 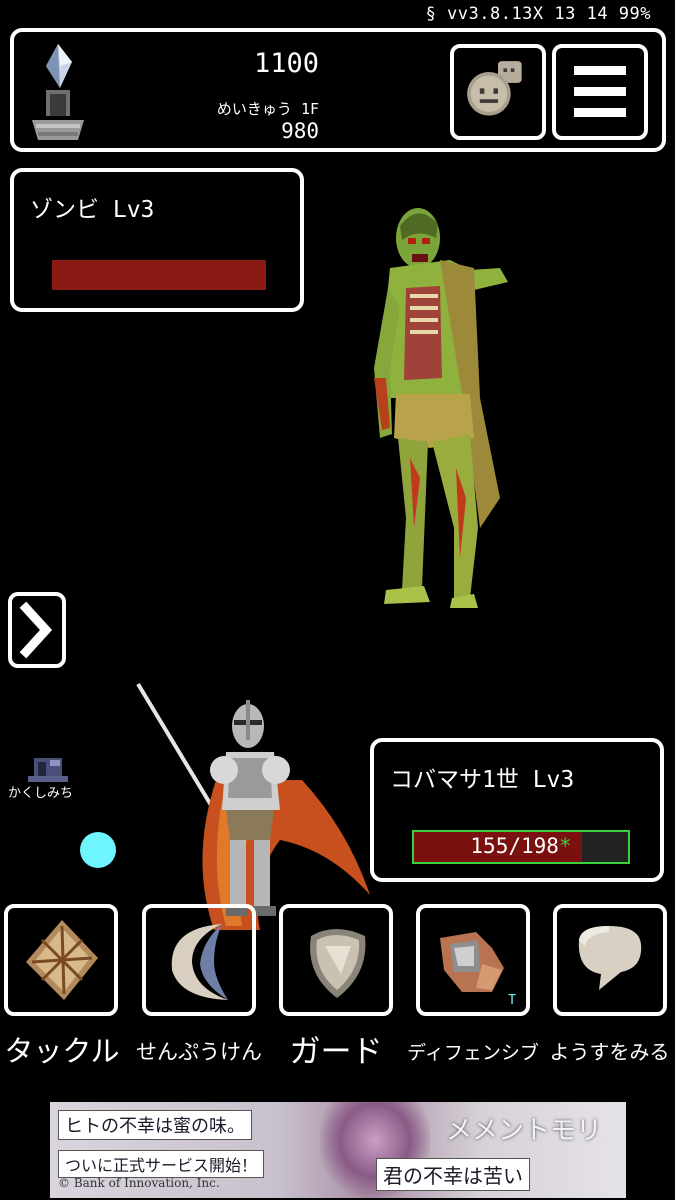 I want to click on skill-label-observe: ようすをみる, so click(x=609, y=1052).